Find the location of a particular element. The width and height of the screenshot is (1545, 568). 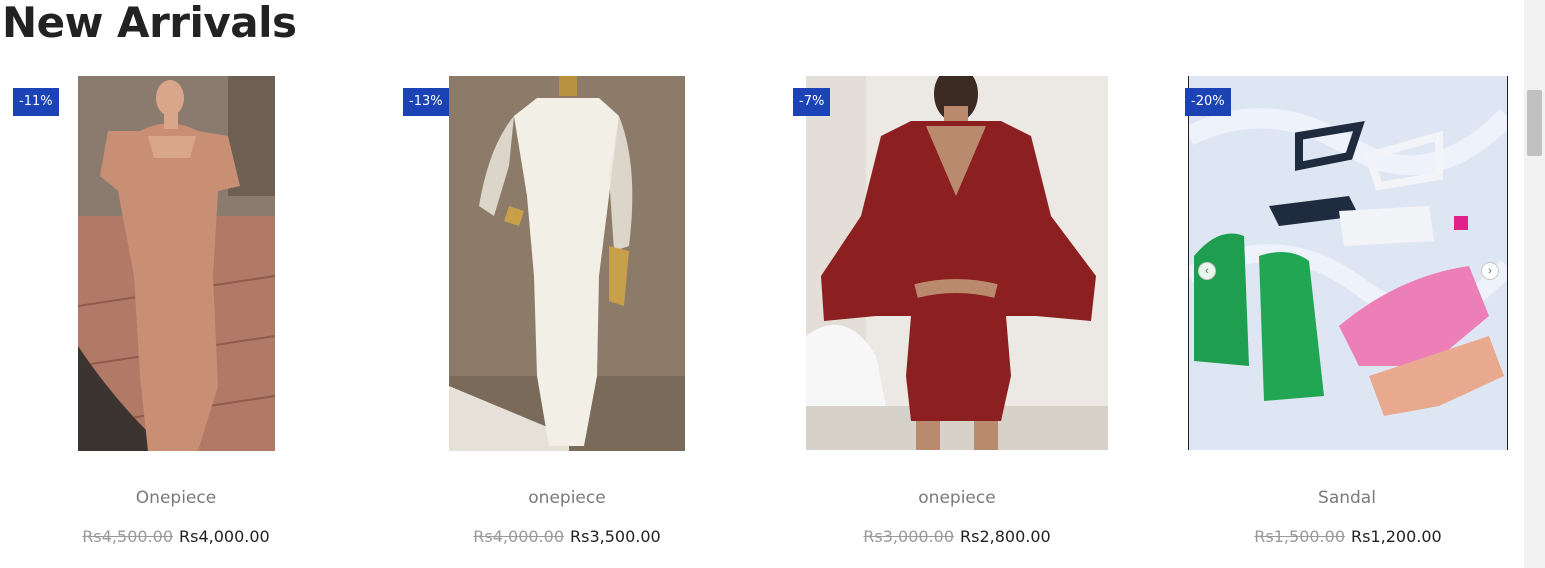

price-row: Rs4,500.00 Rs4,000.00 is located at coordinates (176, 536).